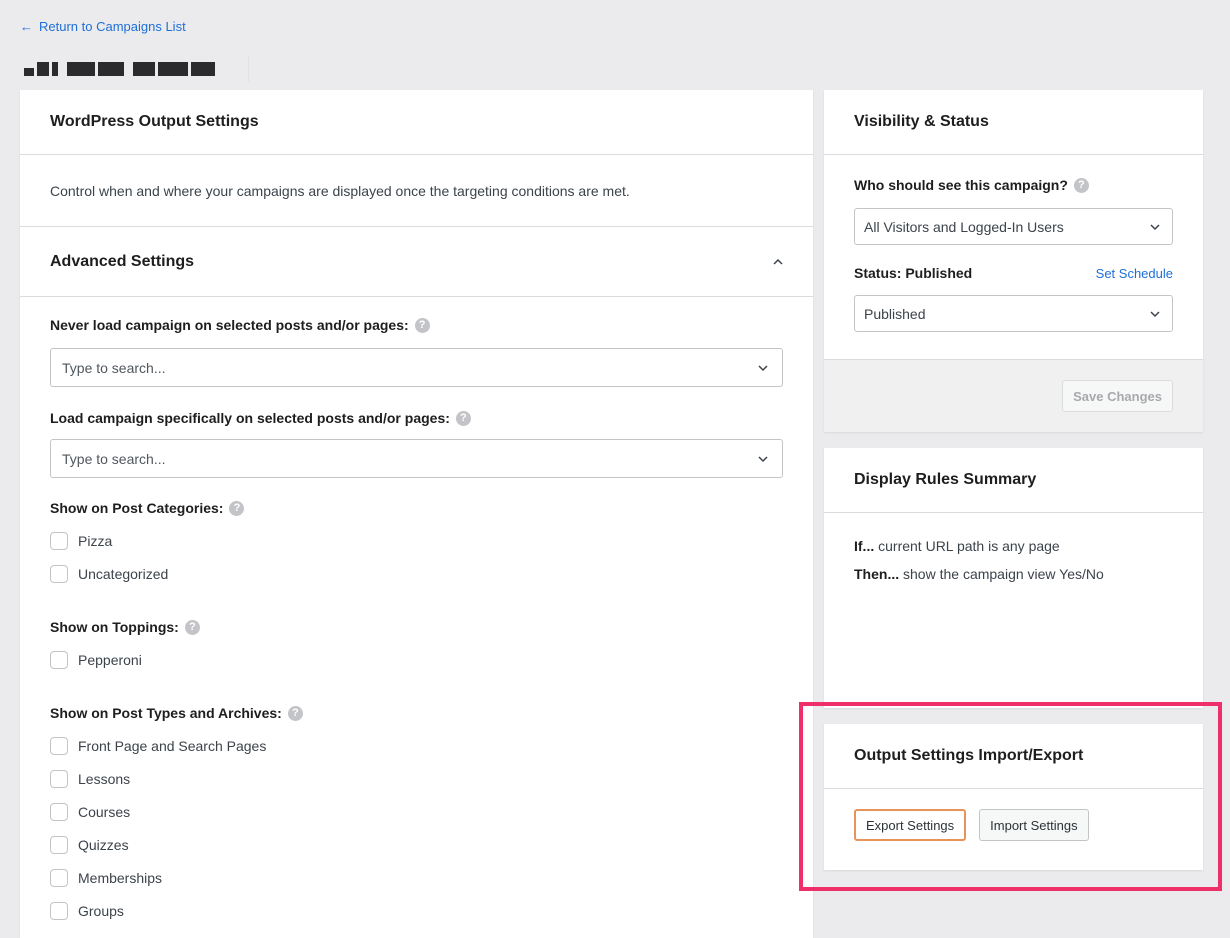  Describe the element at coordinates (961, 185) in the screenshot. I see `who-should-see-label-text: Who should see this campaign?` at that location.